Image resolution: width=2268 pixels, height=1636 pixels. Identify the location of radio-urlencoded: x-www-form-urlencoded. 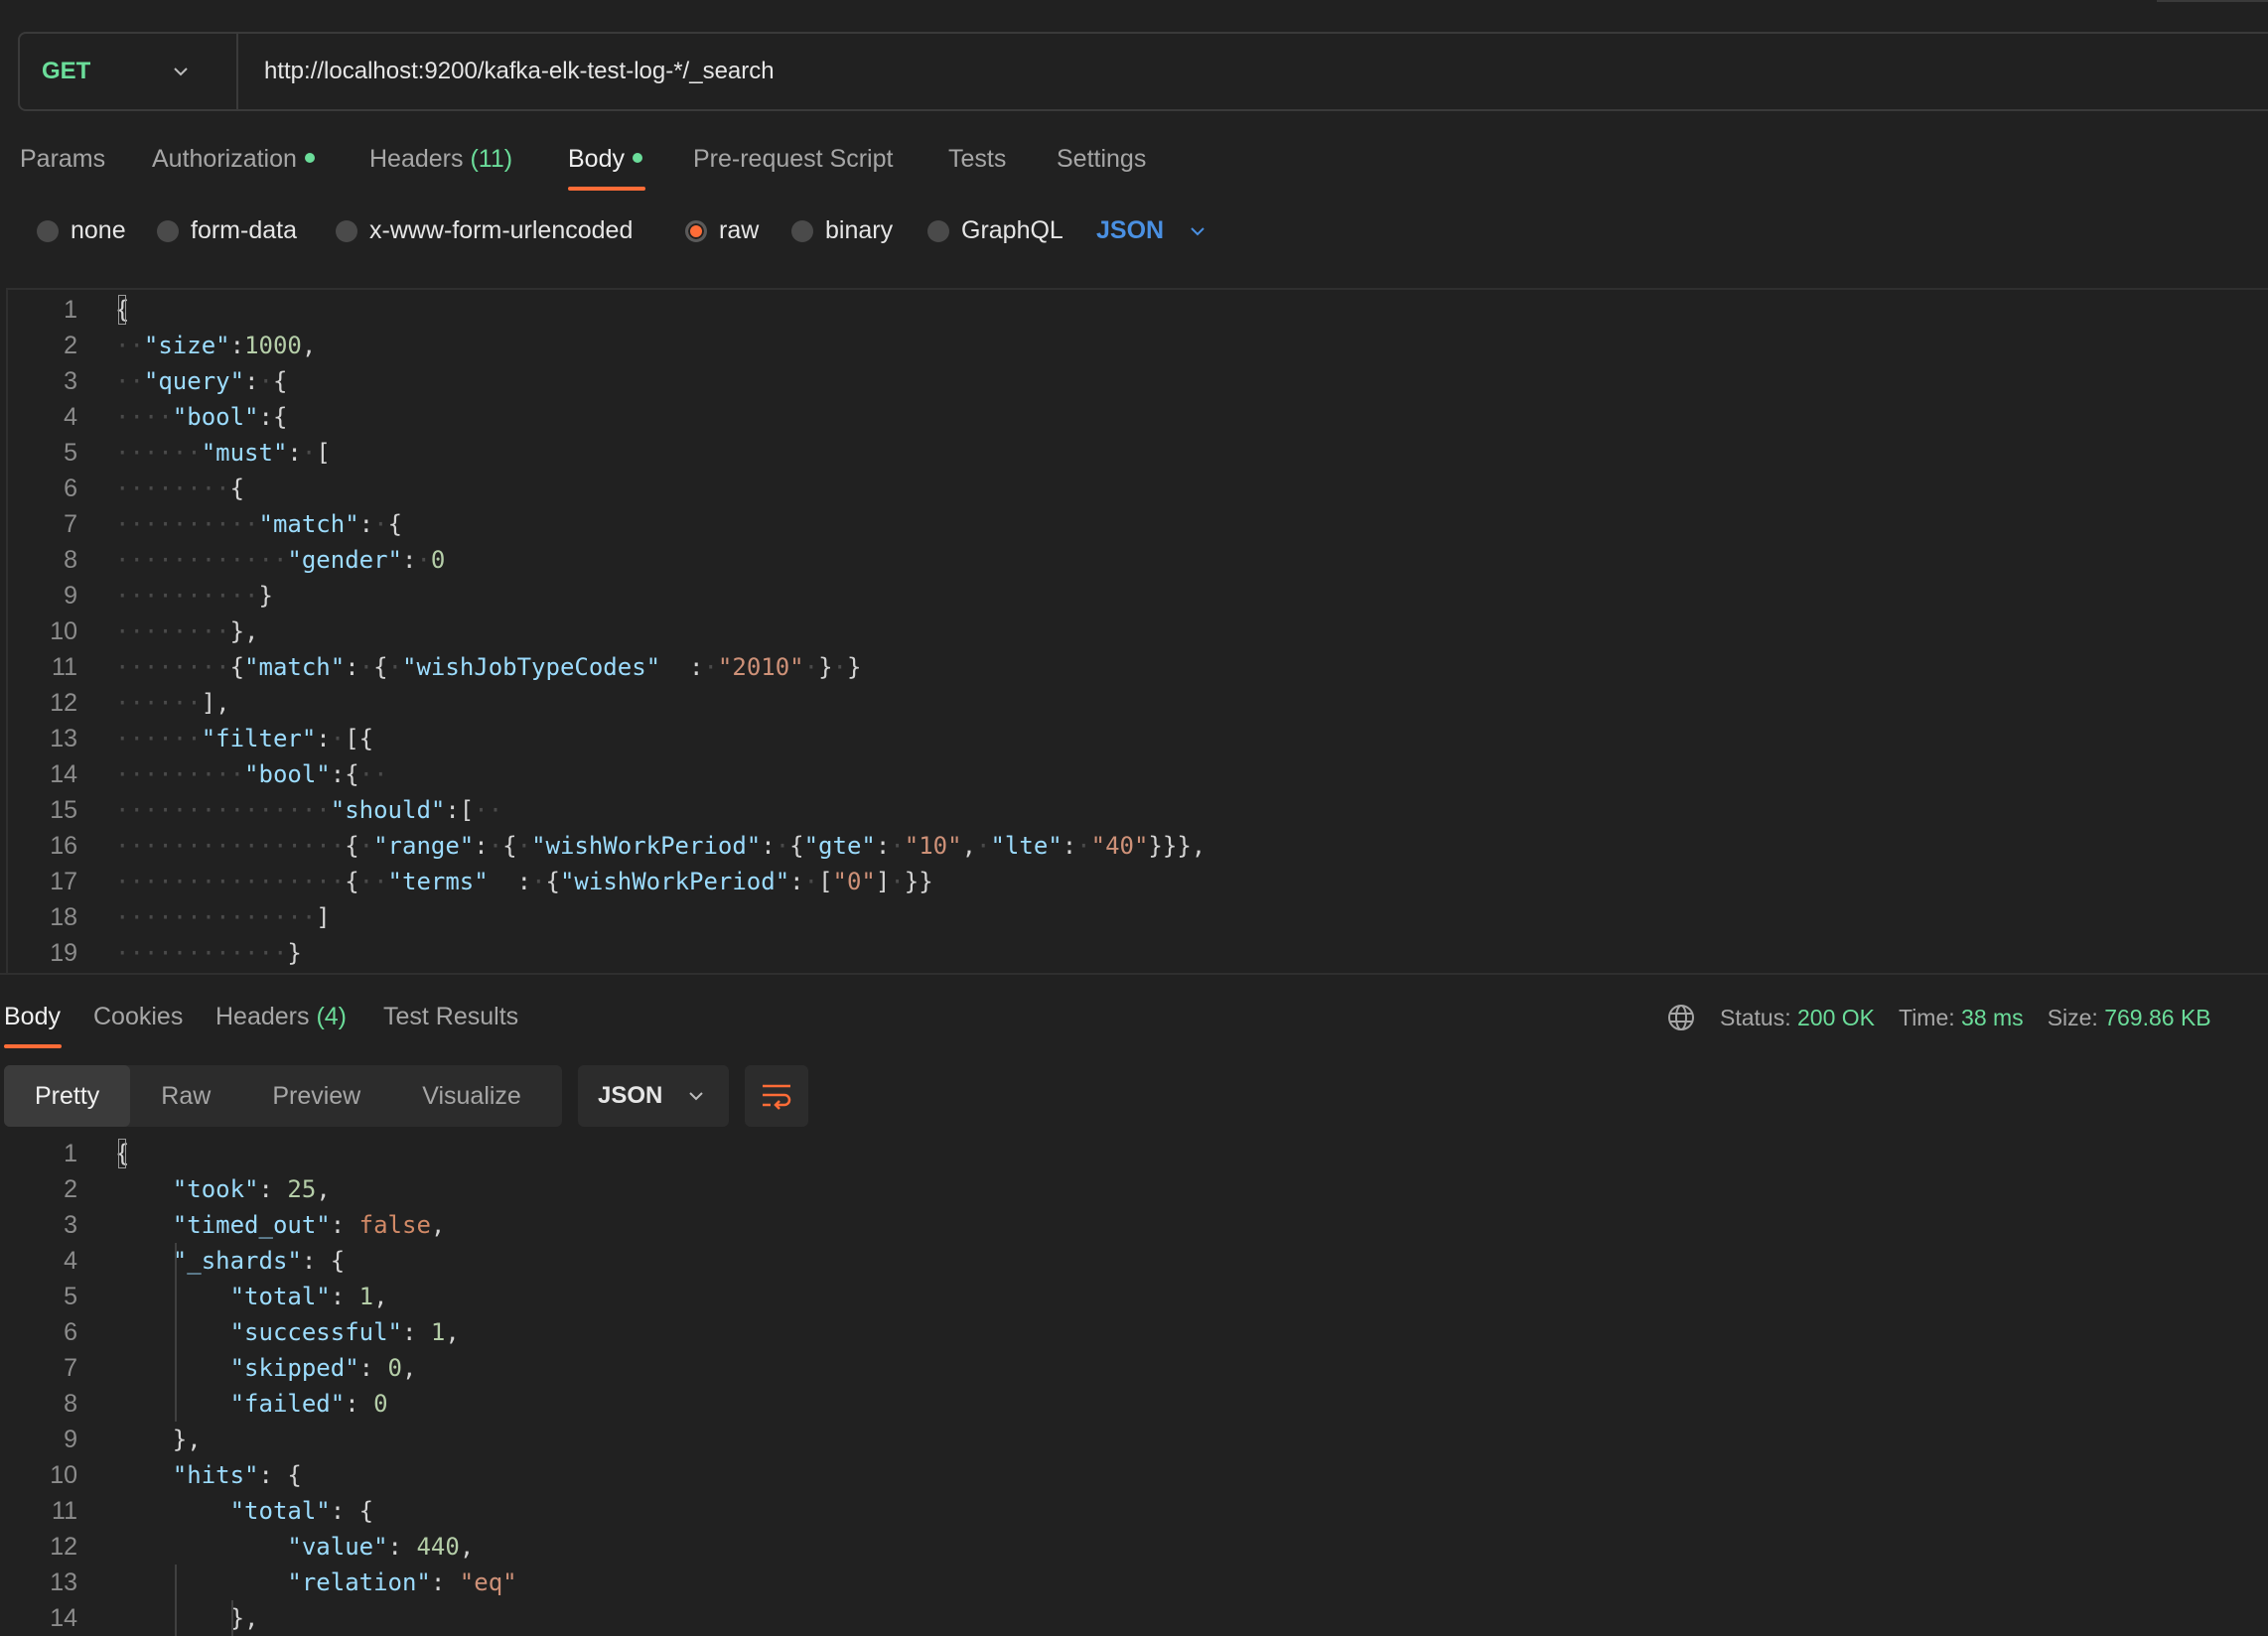
(484, 230).